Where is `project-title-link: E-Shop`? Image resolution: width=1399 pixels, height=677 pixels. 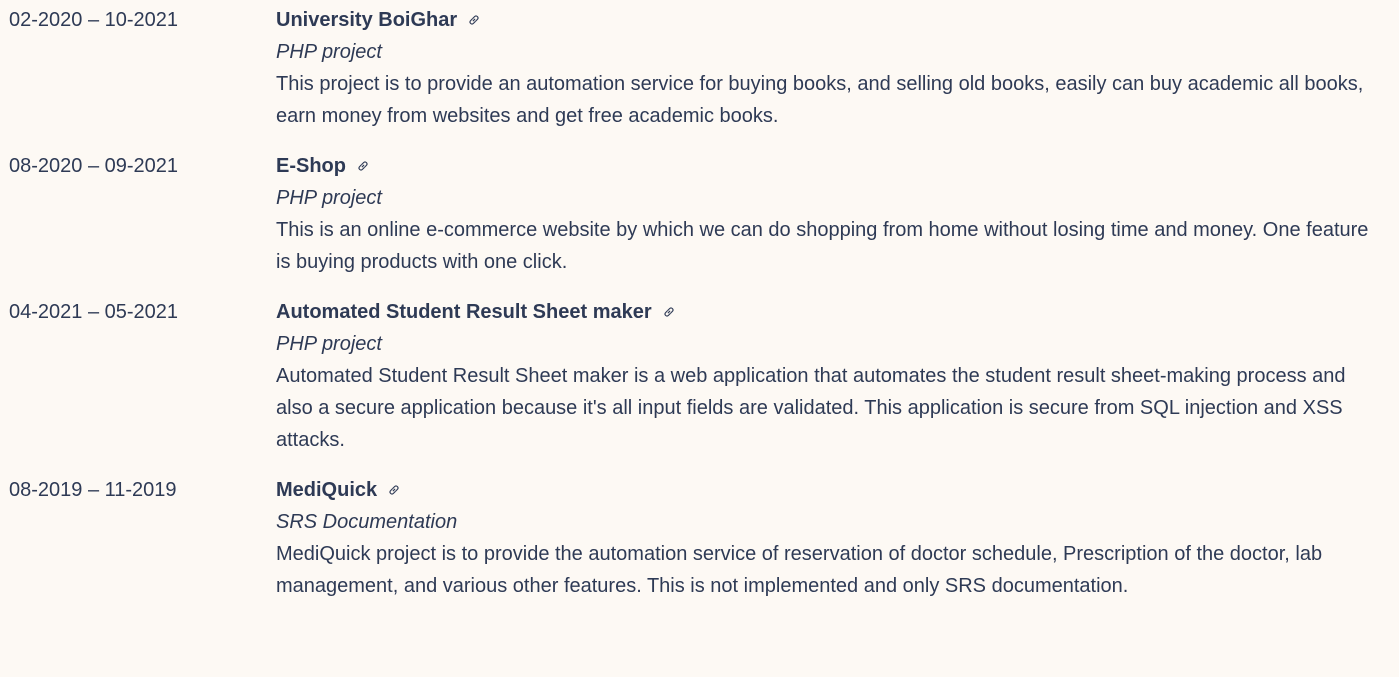 project-title-link: E-Shop is located at coordinates (311, 166).